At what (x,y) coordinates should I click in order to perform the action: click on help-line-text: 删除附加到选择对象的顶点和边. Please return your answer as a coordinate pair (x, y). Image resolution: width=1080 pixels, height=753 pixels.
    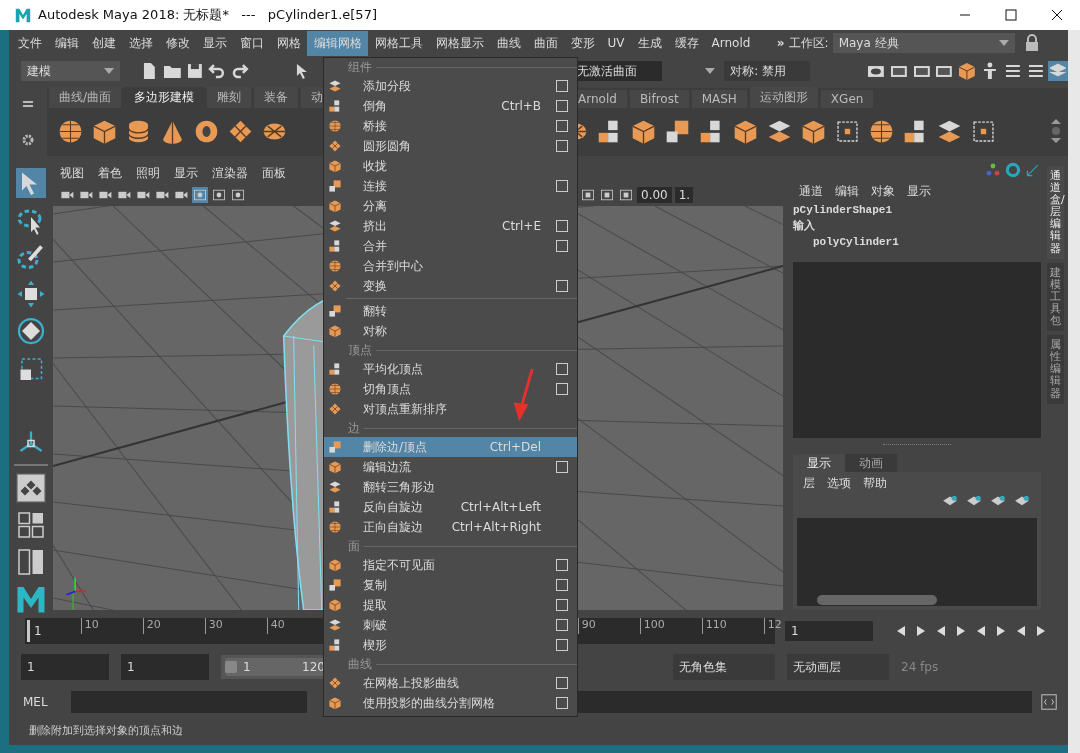
    Looking at the image, I should click on (106, 730).